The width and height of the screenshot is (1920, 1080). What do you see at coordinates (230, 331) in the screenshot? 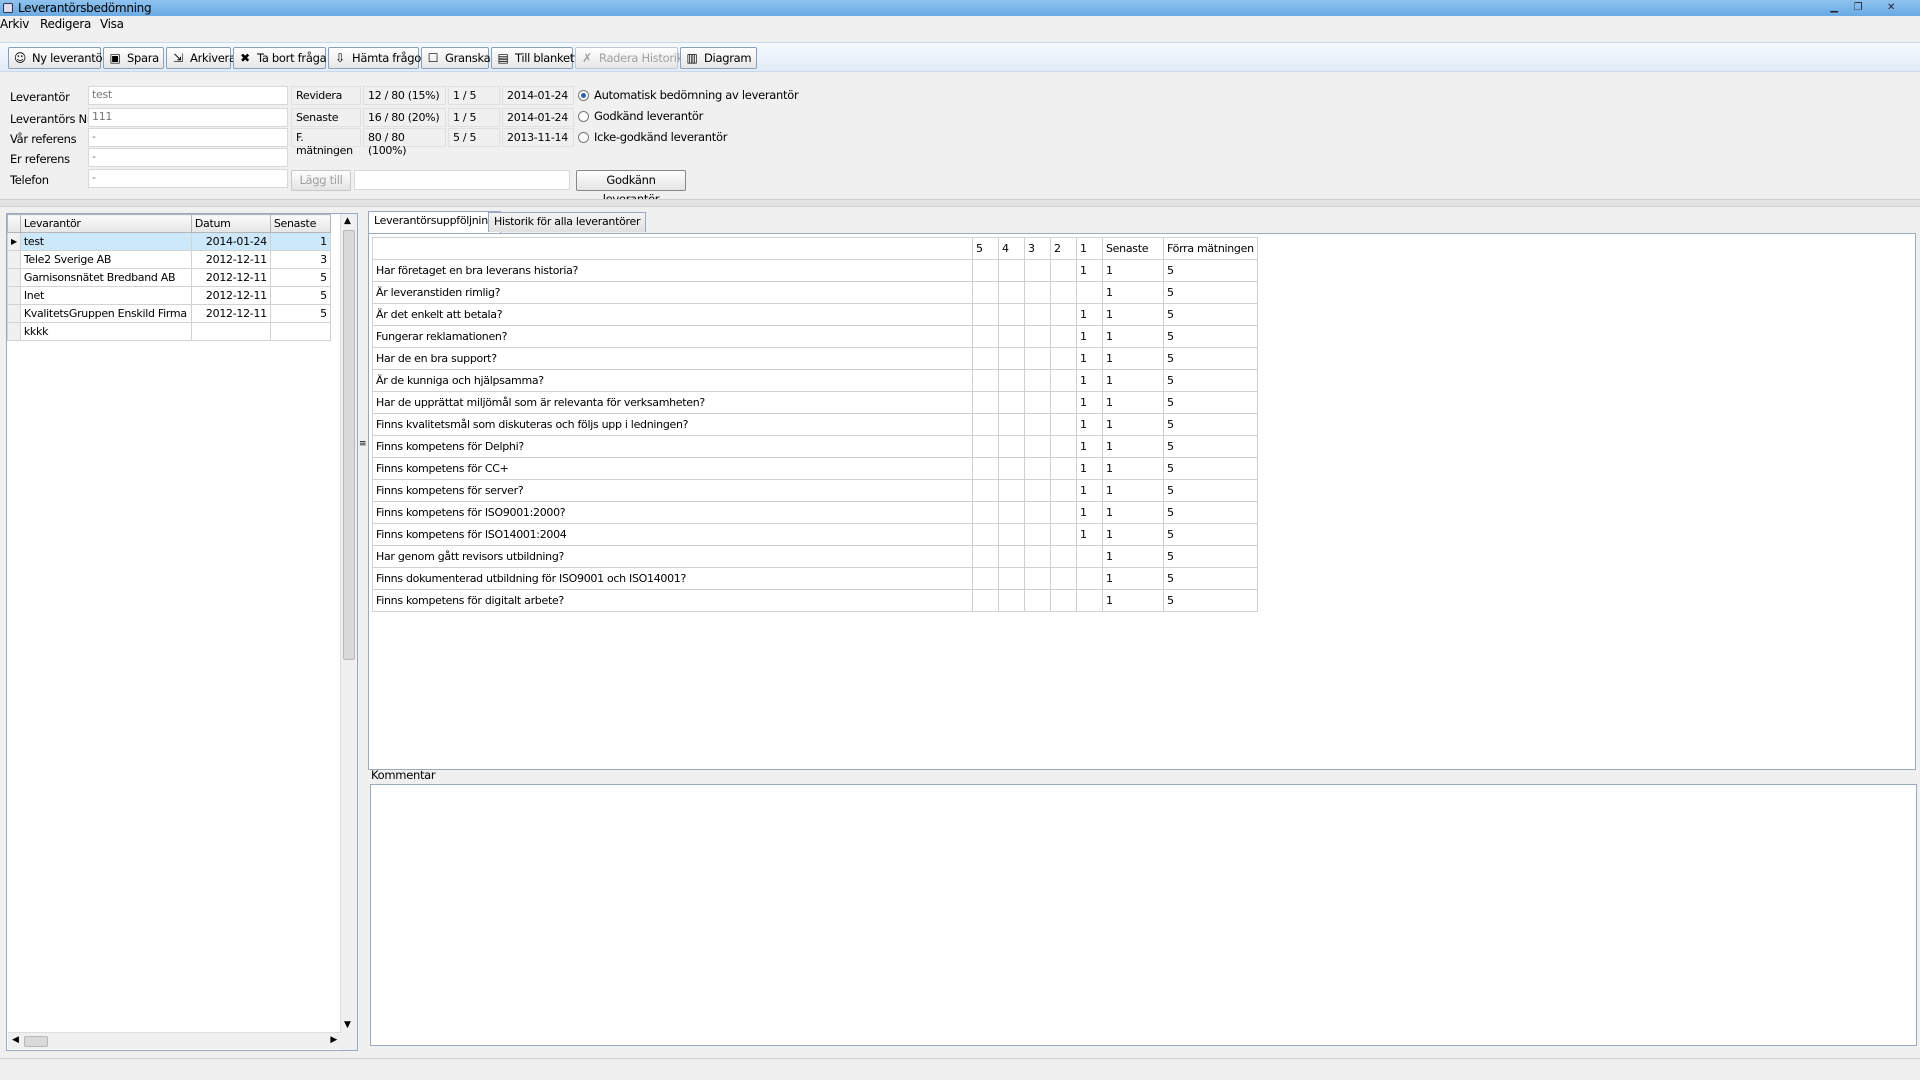
I see `supplier-date-cell` at bounding box center [230, 331].